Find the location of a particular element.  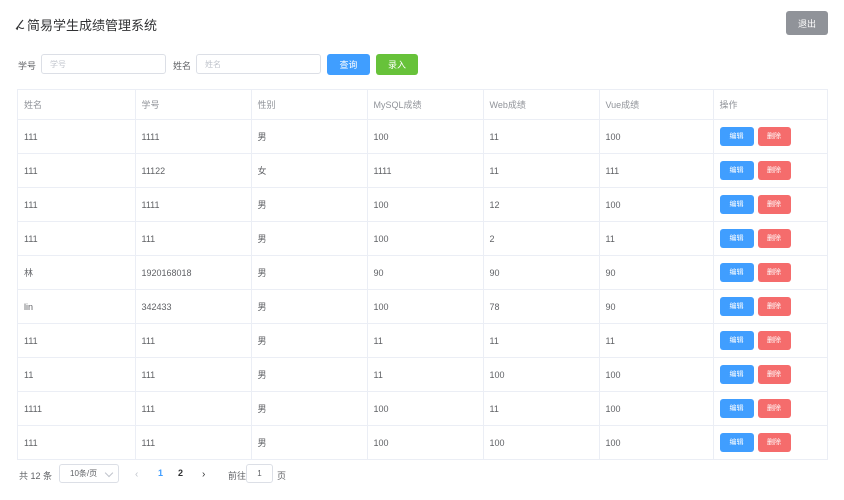

table-row: 111 111 男 100 2 11 编辑 删除 is located at coordinates (422, 238).